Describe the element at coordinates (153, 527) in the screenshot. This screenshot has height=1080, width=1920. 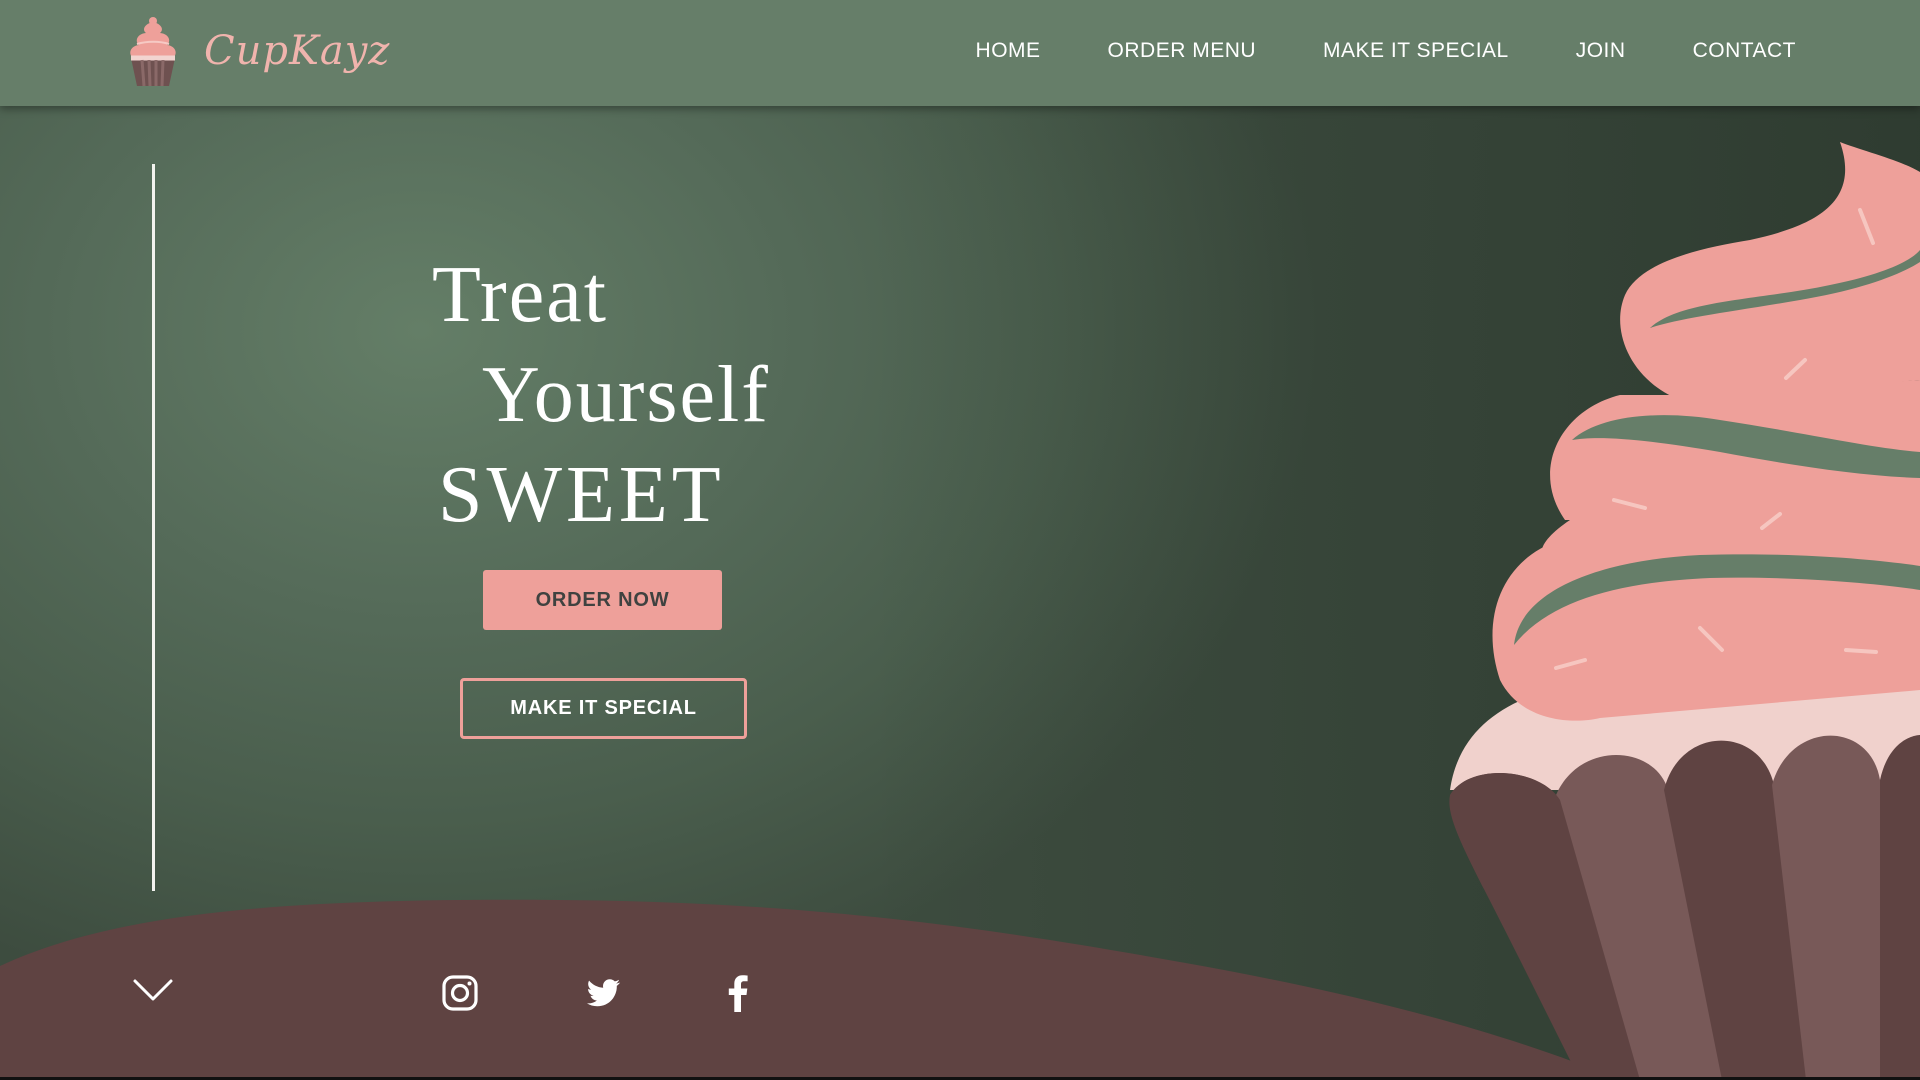
I see `vertical-divider` at that location.